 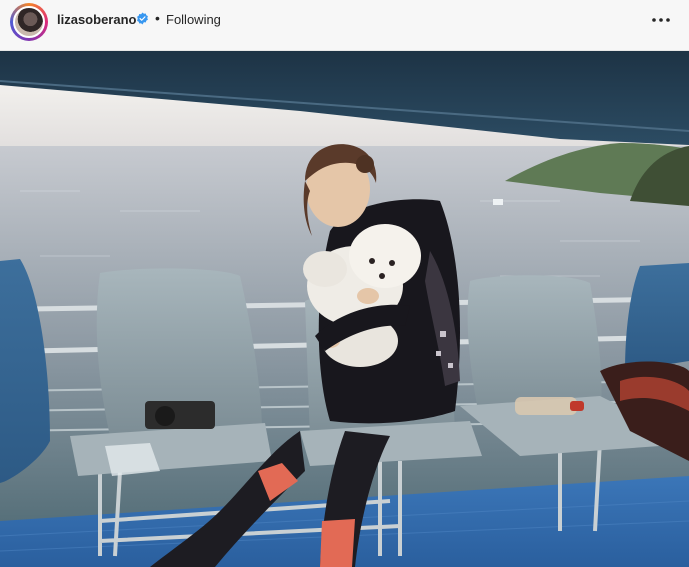 What do you see at coordinates (96, 19) in the screenshot?
I see `username-link: lizasoberano` at bounding box center [96, 19].